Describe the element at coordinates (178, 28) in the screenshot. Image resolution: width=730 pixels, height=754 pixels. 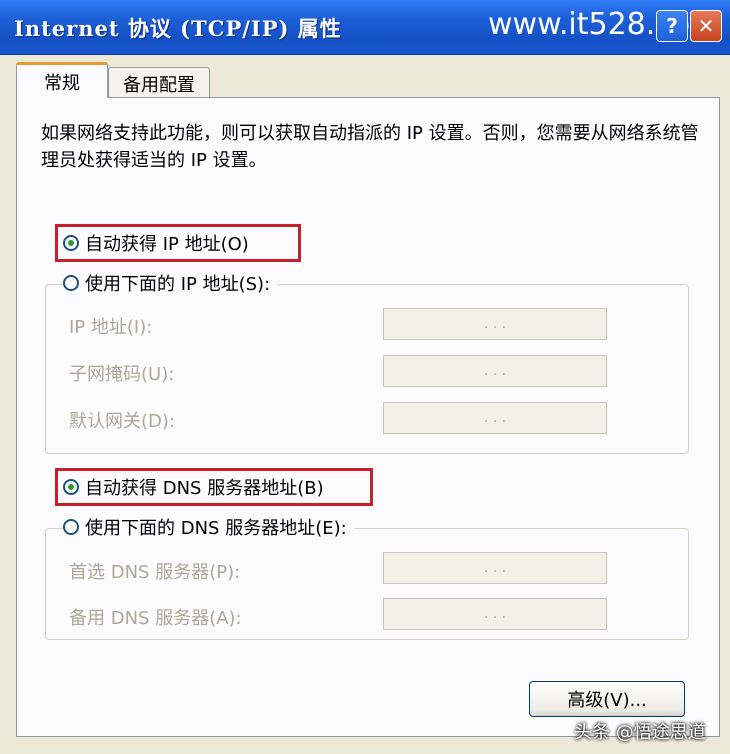
I see `window-title: Internet 协议 (TCP/IP) 属性` at that location.